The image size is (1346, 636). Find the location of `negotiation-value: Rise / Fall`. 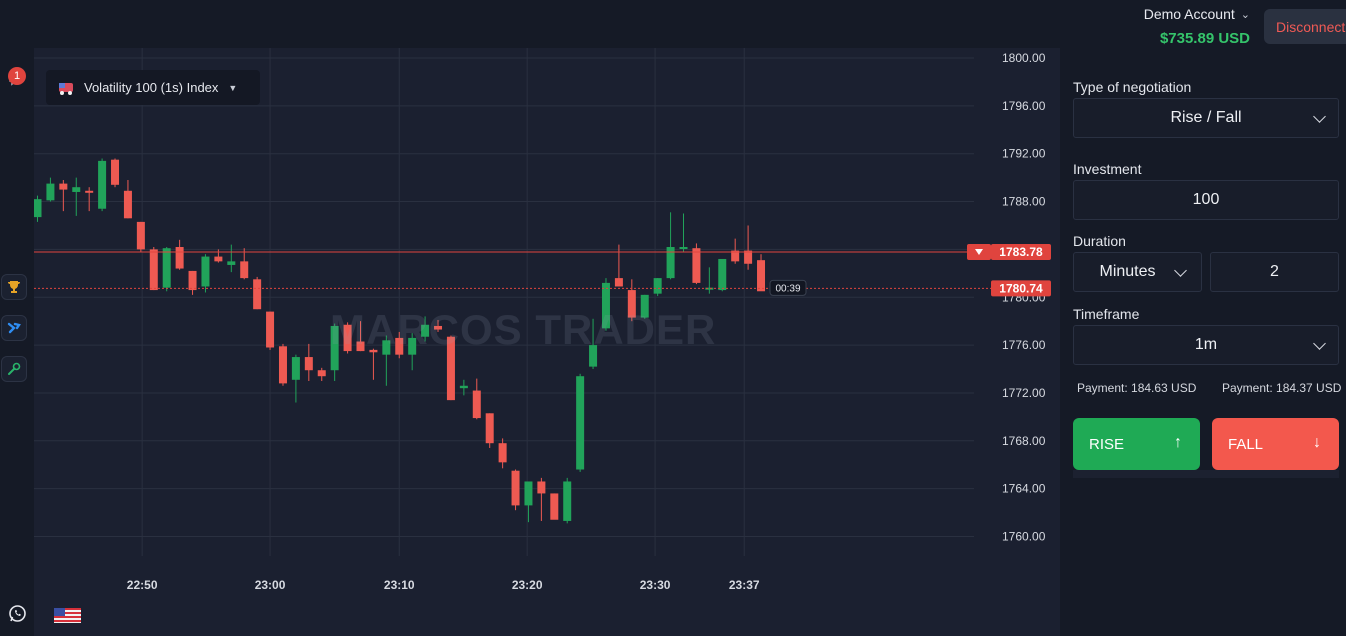

negotiation-value: Rise / Fall is located at coordinates (1206, 117).